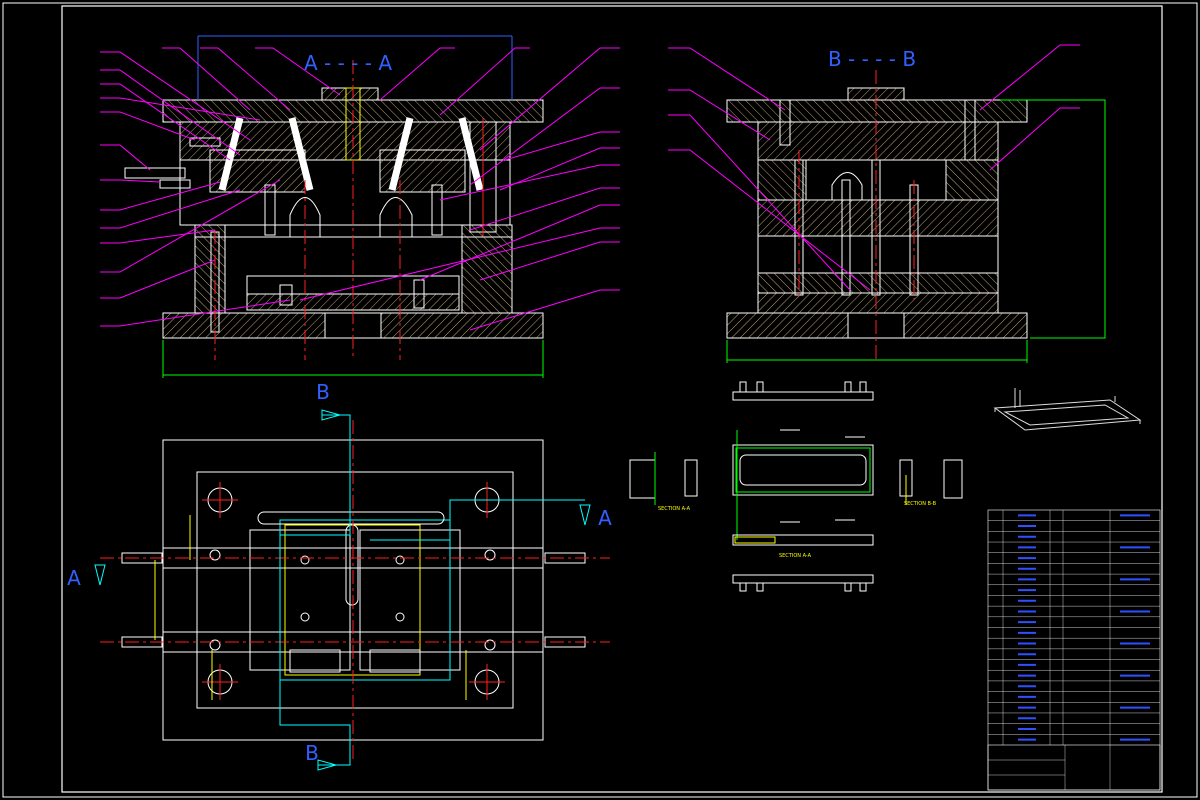  What do you see at coordinates (395, 661) in the screenshot?
I see `plan-slide-block-bottom` at bounding box center [395, 661].